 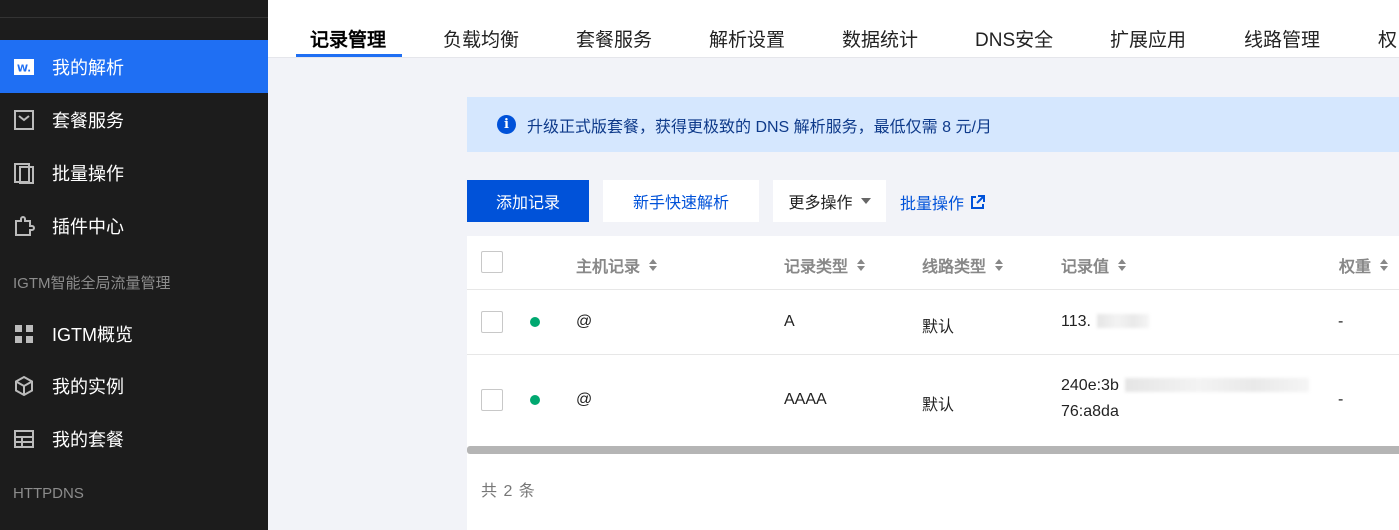 What do you see at coordinates (747, 38) in the screenshot?
I see `tab-resolution-settings: 解析设置` at bounding box center [747, 38].